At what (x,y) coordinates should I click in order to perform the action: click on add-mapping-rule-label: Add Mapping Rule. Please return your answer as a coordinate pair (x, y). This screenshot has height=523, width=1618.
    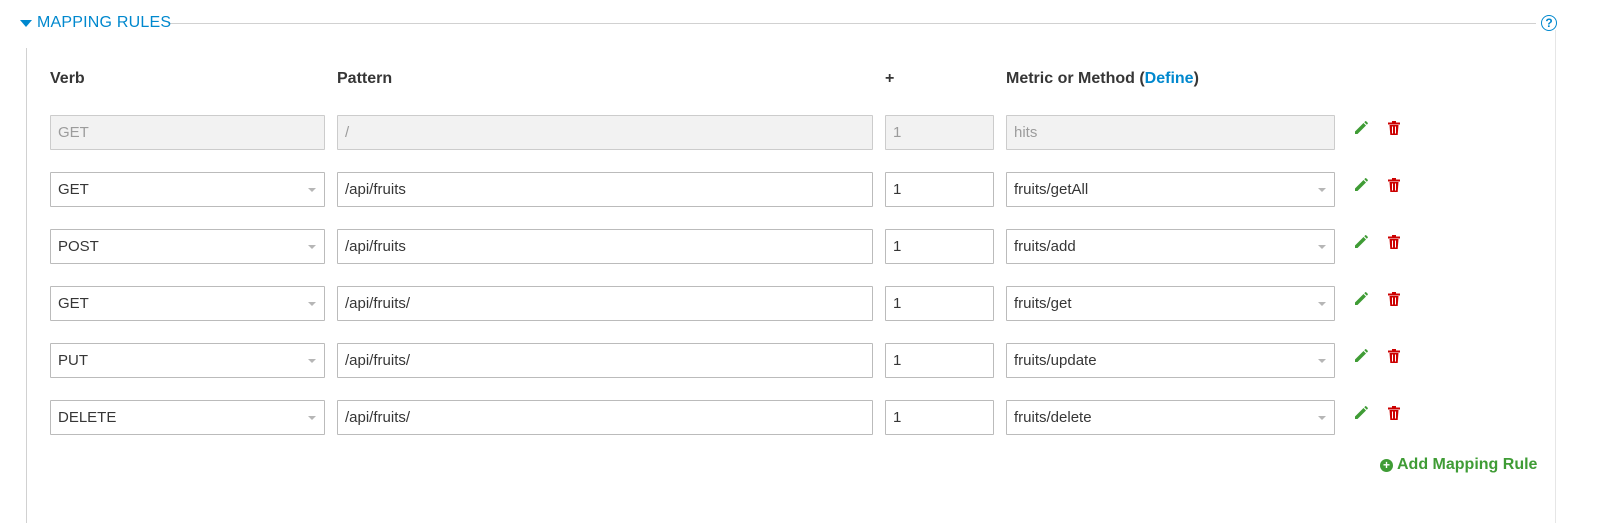
    Looking at the image, I should click on (1467, 464).